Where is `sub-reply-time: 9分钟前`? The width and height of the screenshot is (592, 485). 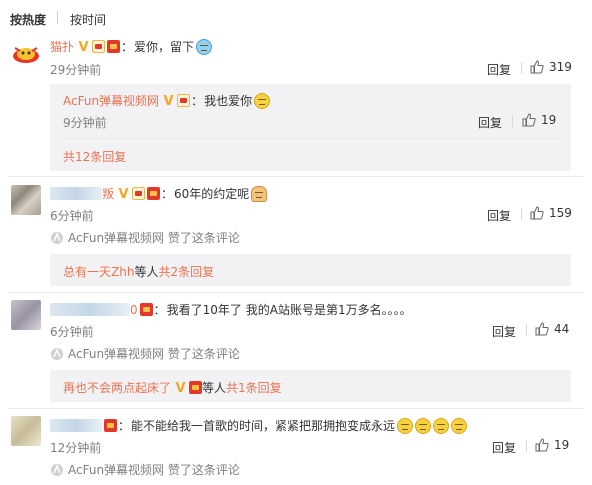 sub-reply-time: 9分钟前 is located at coordinates (85, 123).